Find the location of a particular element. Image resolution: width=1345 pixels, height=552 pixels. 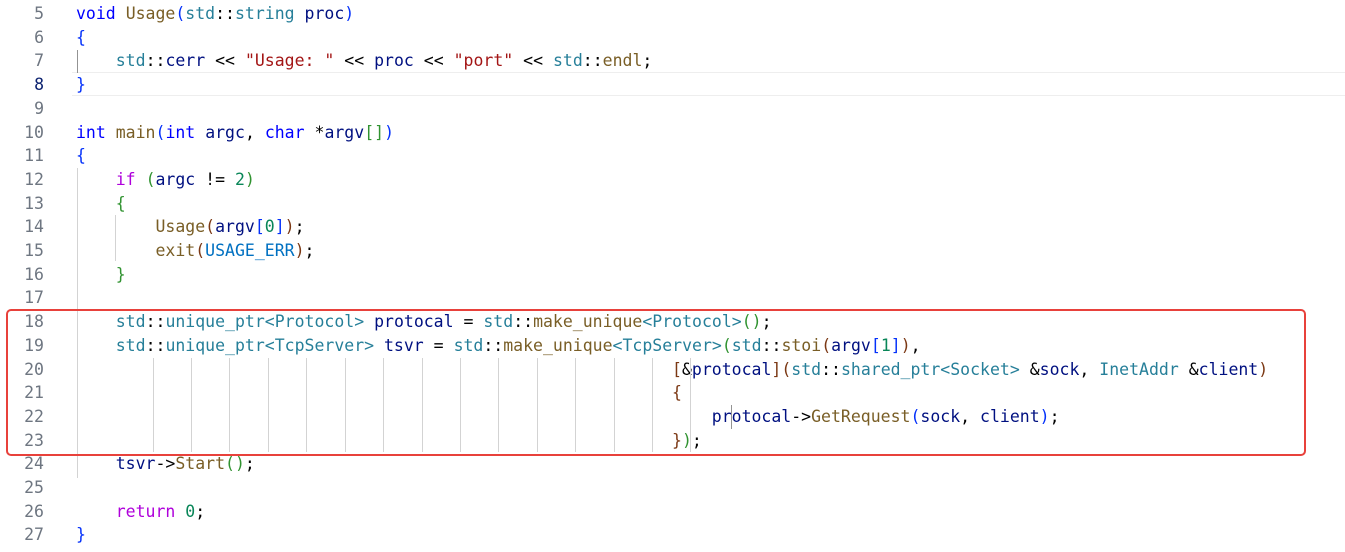

line-number: 13 is located at coordinates (34, 203).